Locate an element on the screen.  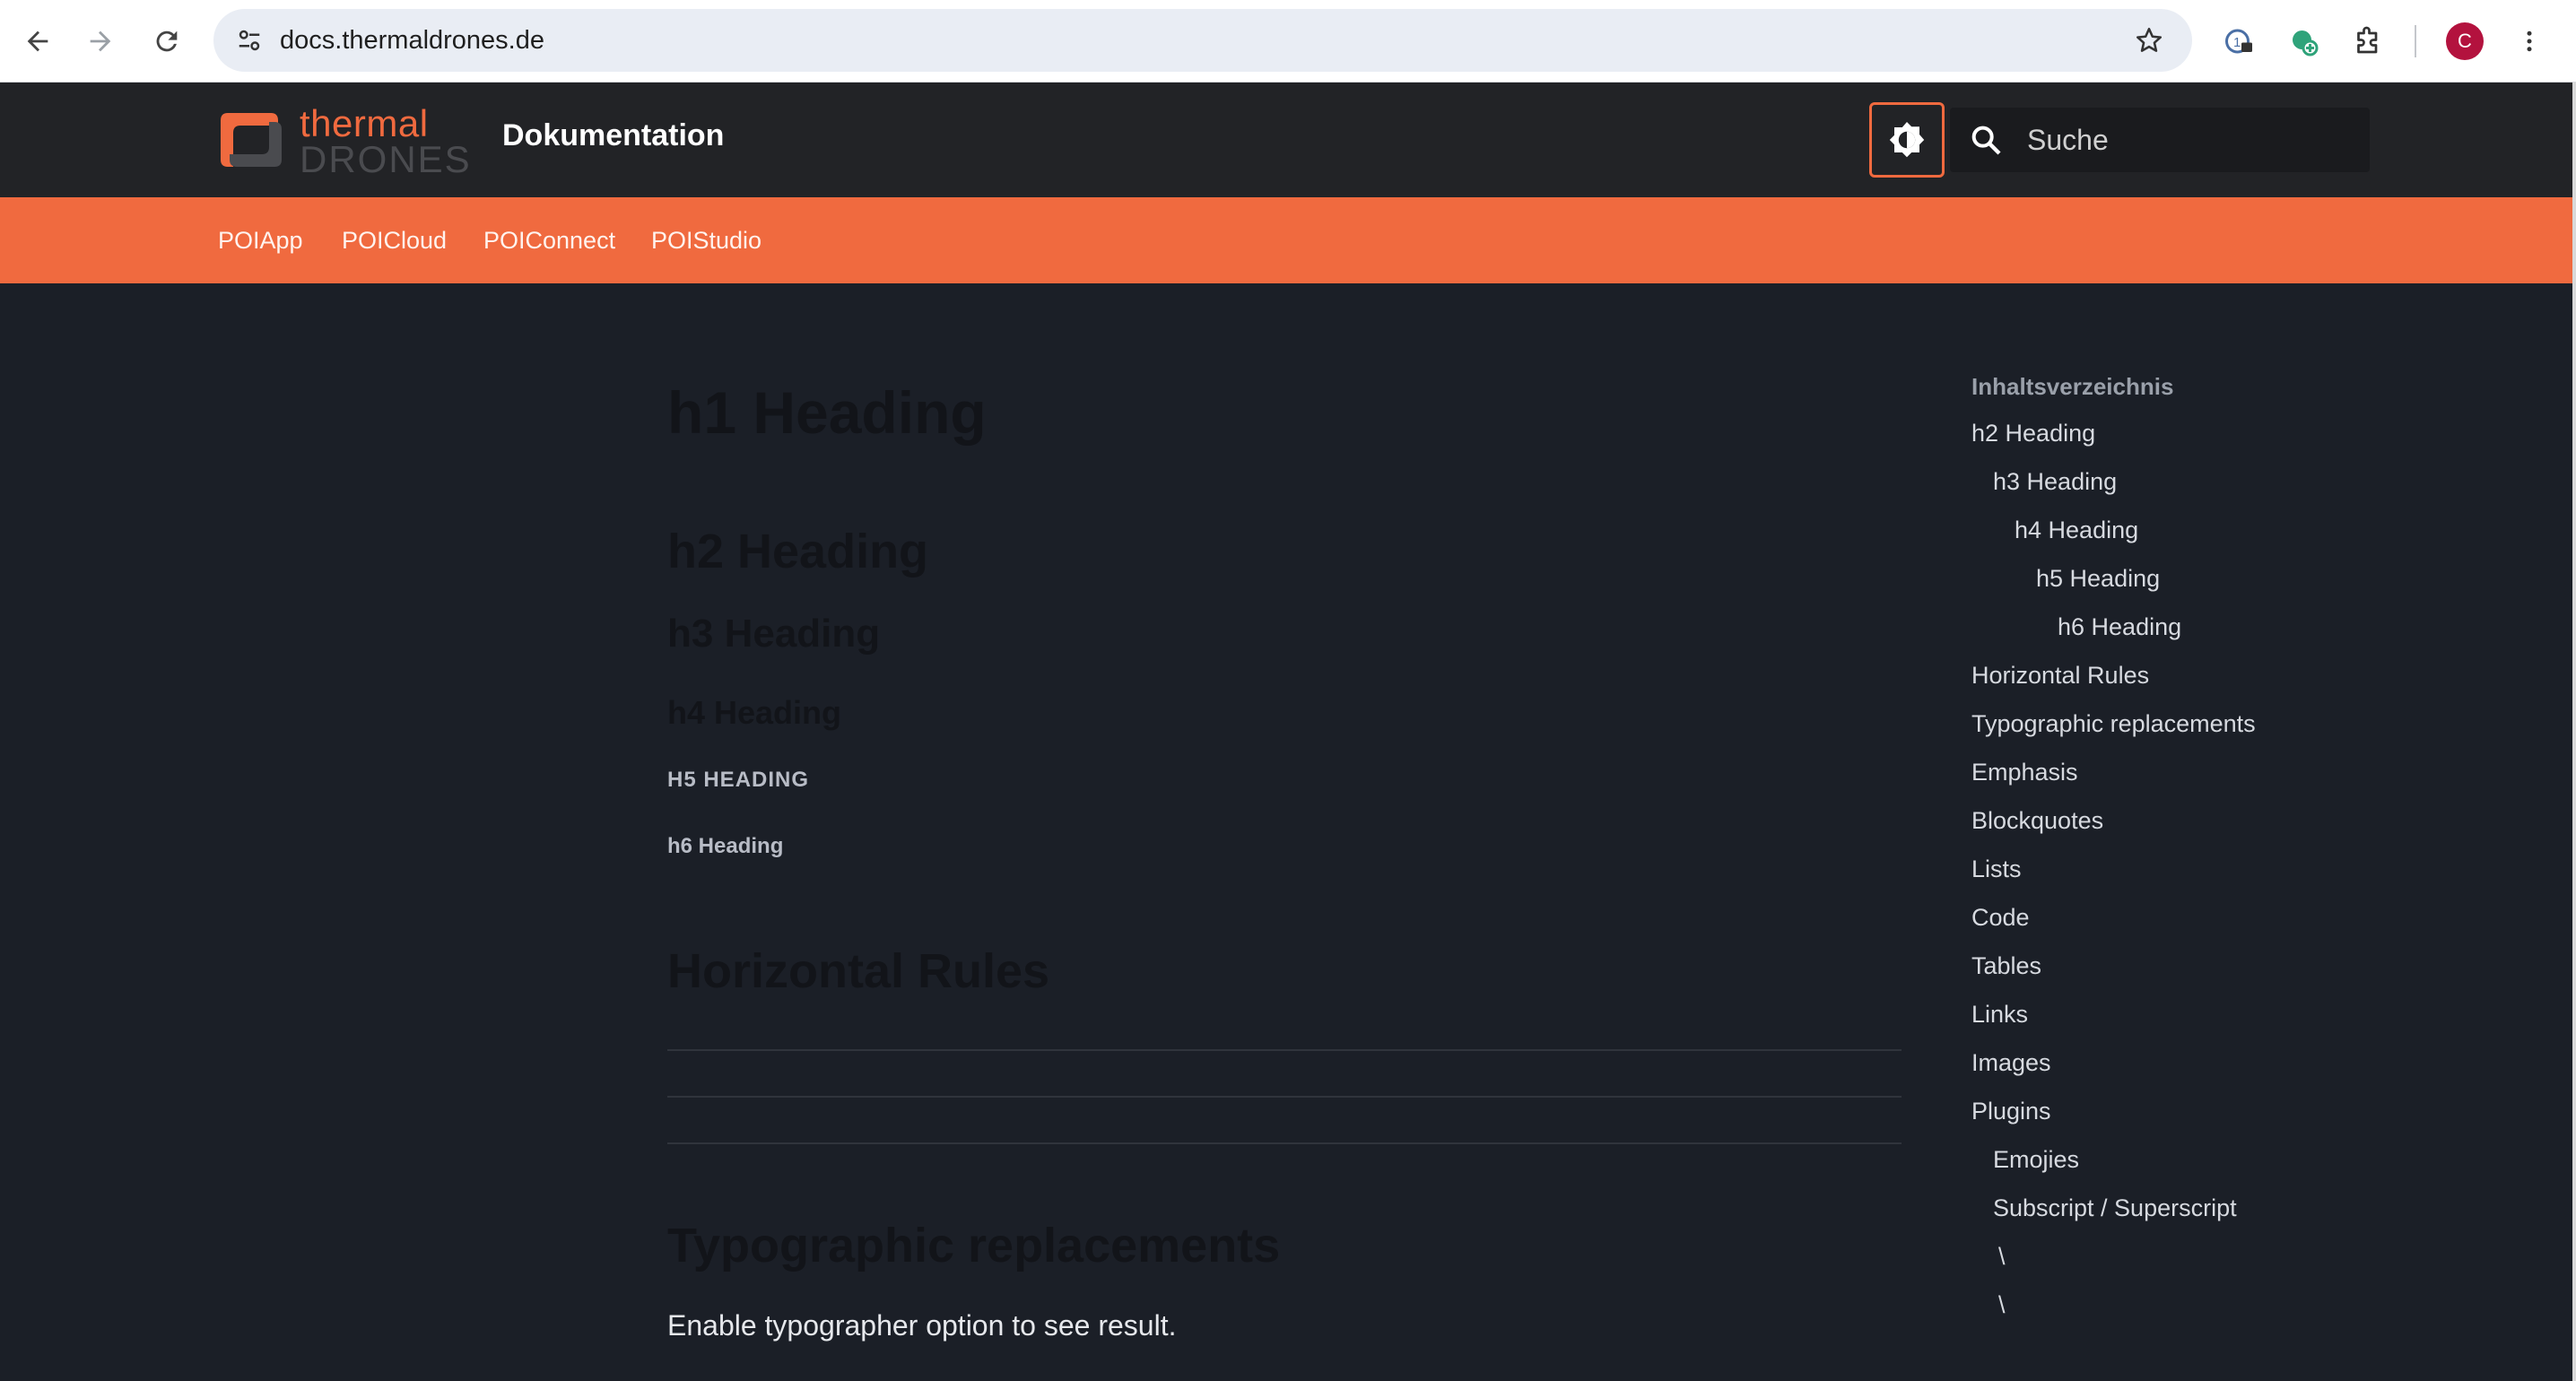
typographic-replacements-heading: Typographic replacements is located at coordinates (974, 1245).